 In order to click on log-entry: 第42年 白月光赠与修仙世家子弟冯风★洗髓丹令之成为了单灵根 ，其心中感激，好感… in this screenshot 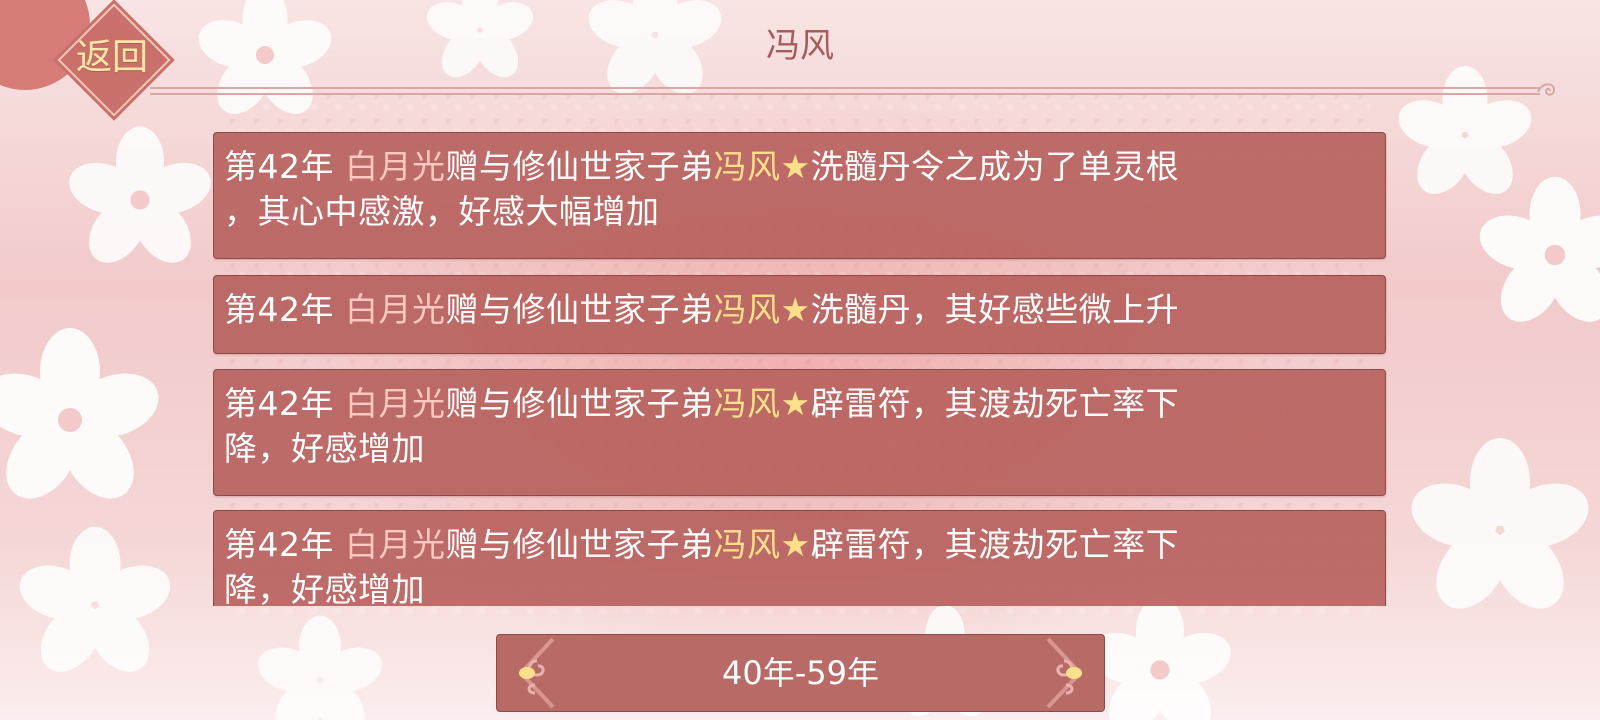, I will do `click(799, 195)`.